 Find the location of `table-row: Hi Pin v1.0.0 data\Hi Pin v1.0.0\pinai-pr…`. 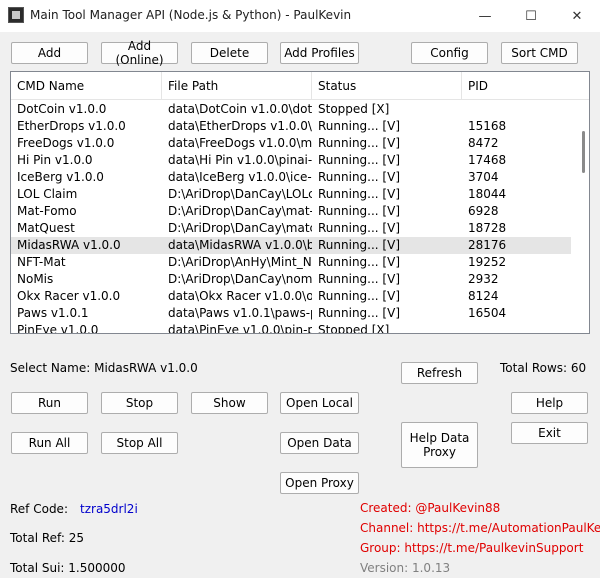

table-row: Hi Pin v1.0.0 data\Hi Pin v1.0.0\pinai-pr… is located at coordinates (291, 160).